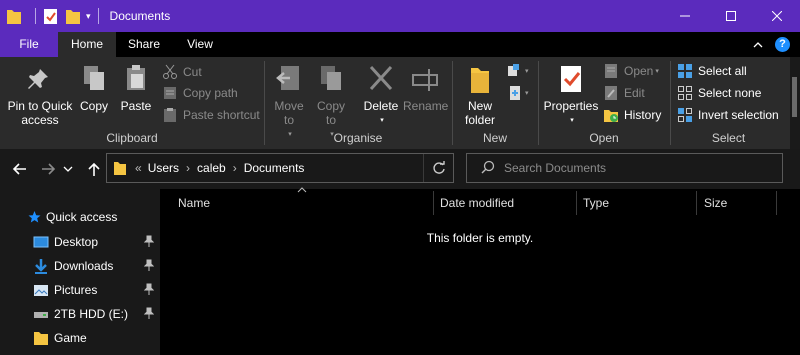  What do you see at coordinates (604, 138) in the screenshot?
I see `open-group-label: Open` at bounding box center [604, 138].